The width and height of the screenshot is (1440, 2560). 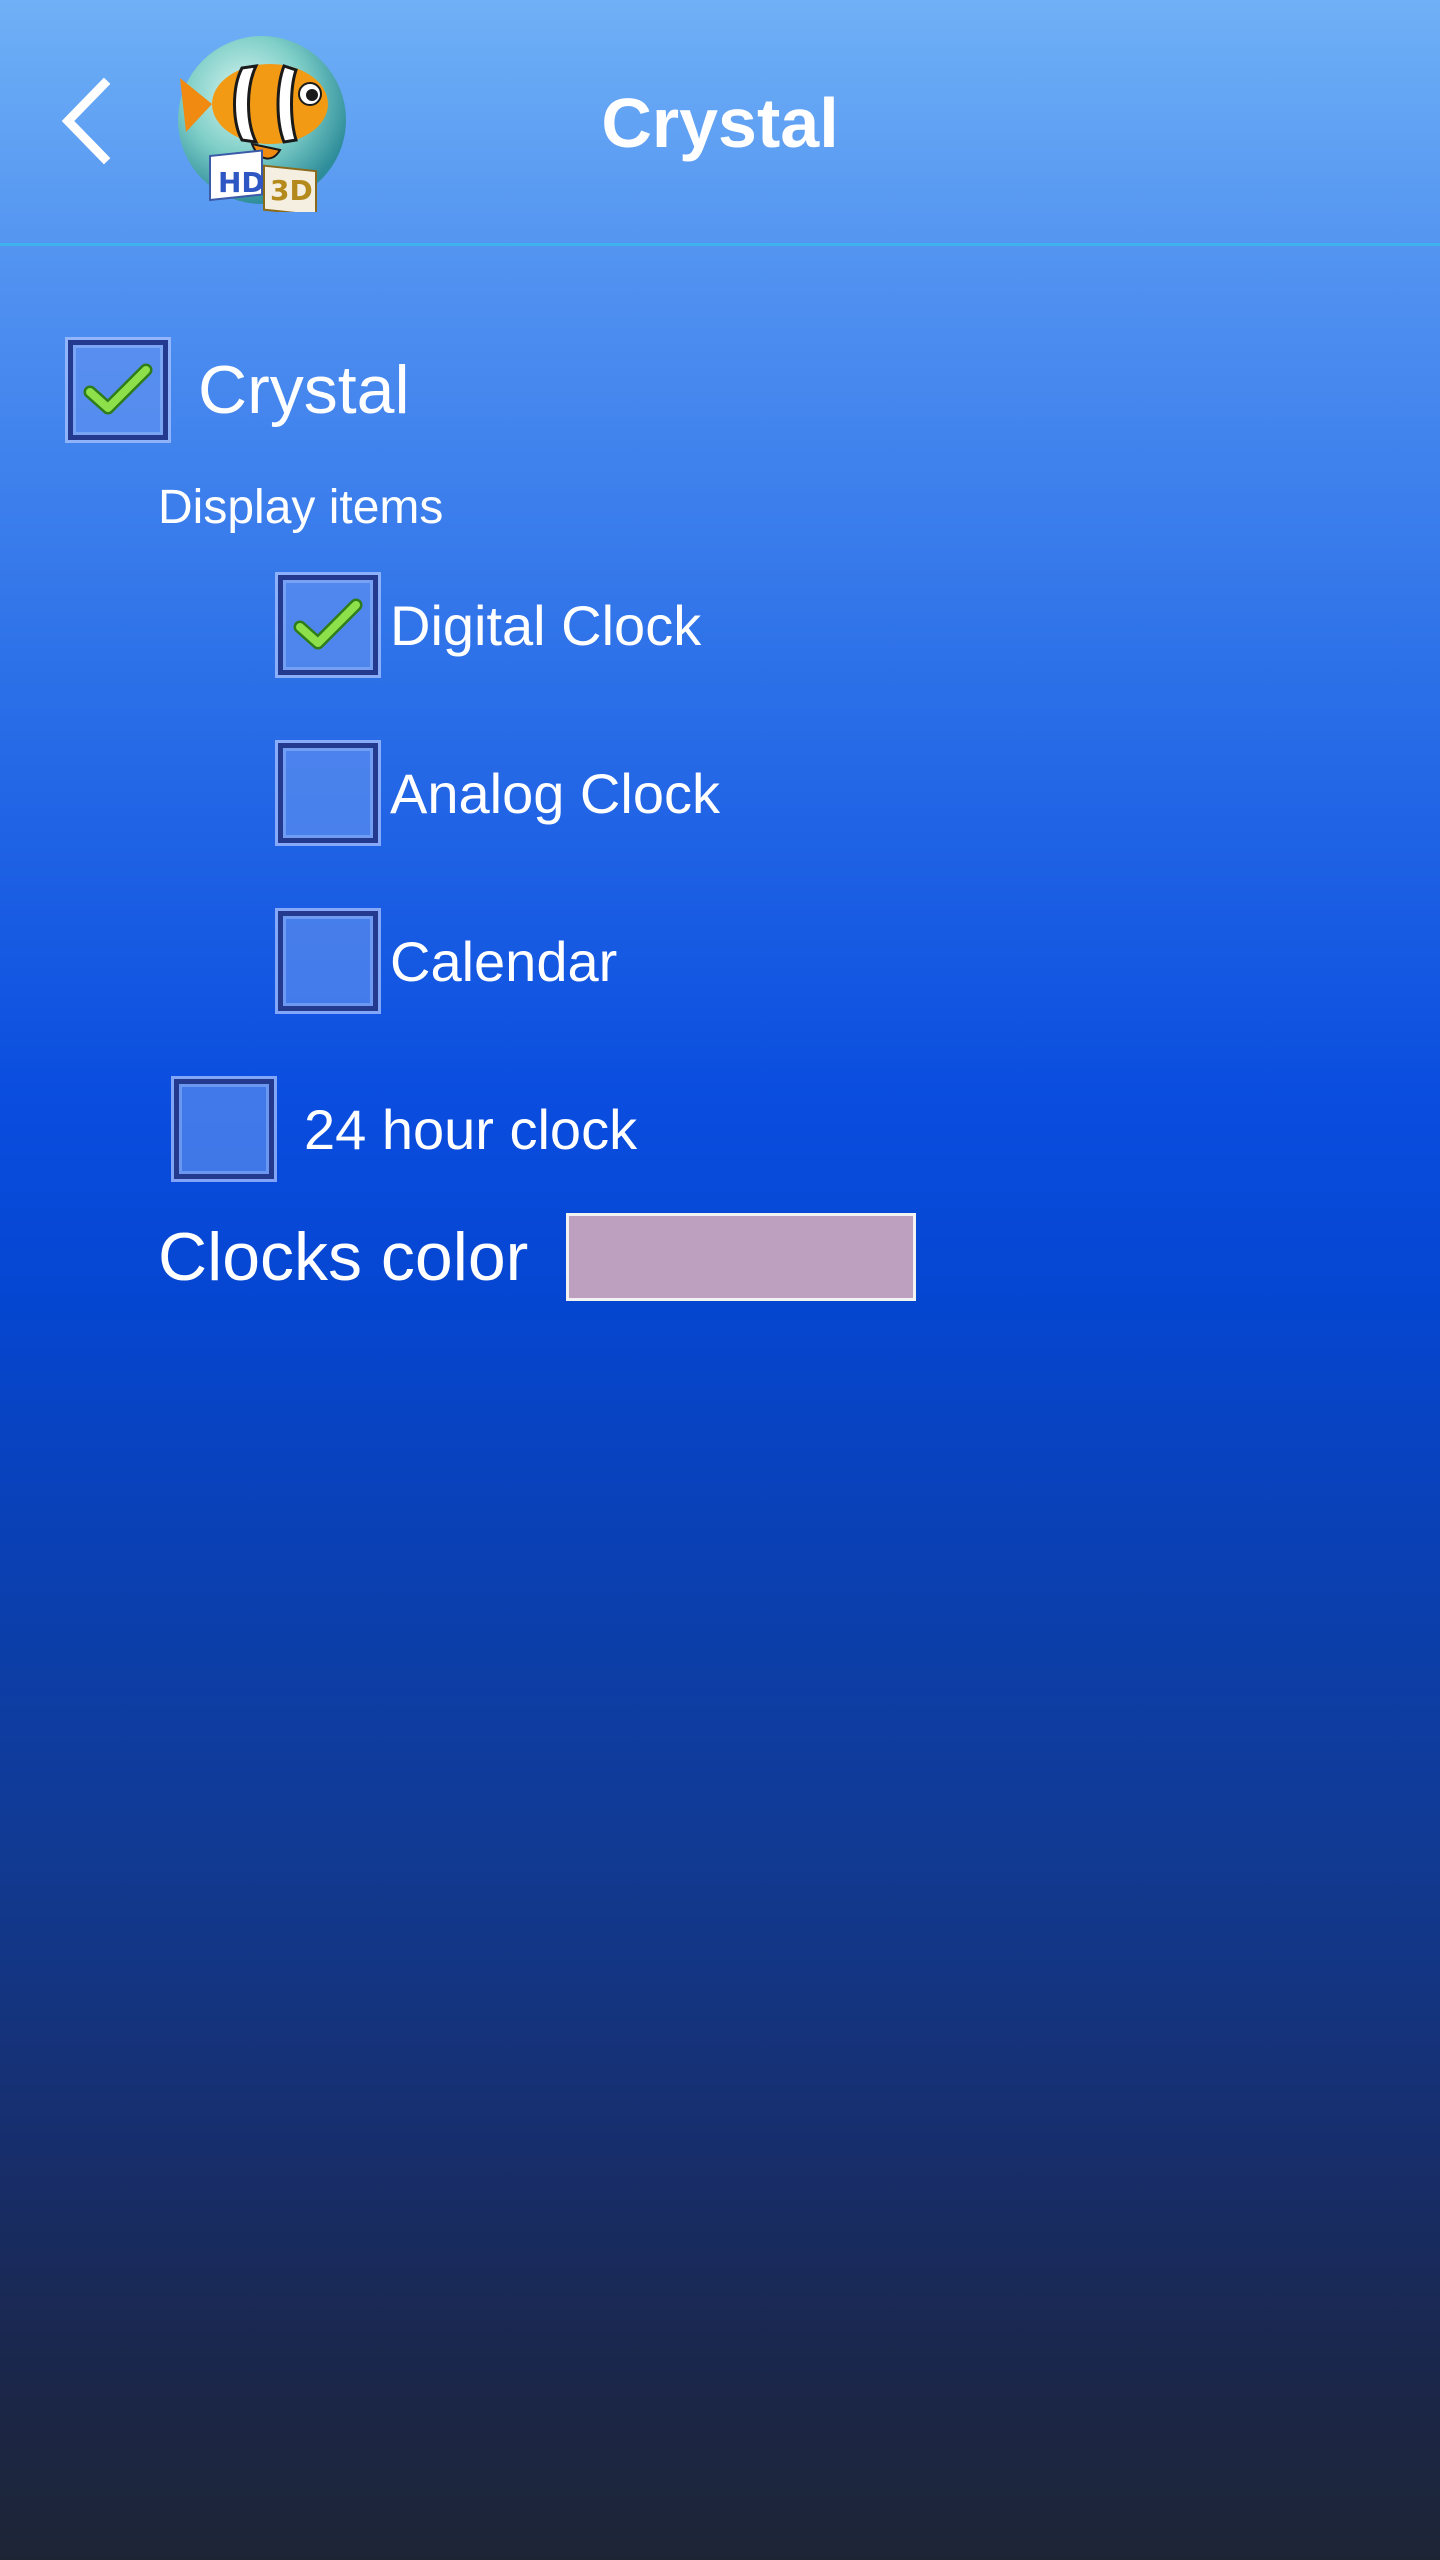 I want to click on analog-clock-option: Analog Clock, so click(x=497, y=793).